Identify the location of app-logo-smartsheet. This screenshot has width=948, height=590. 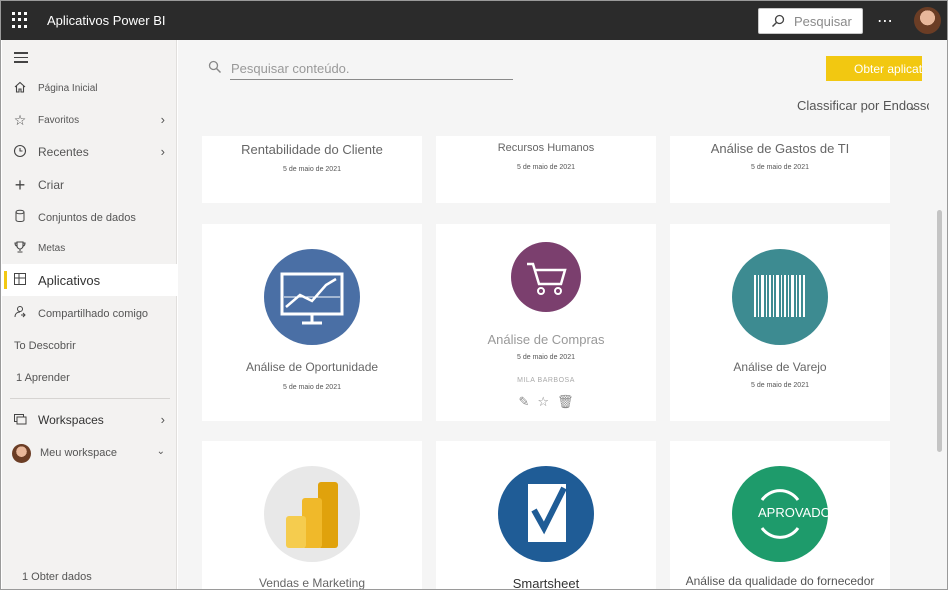
(546, 514).